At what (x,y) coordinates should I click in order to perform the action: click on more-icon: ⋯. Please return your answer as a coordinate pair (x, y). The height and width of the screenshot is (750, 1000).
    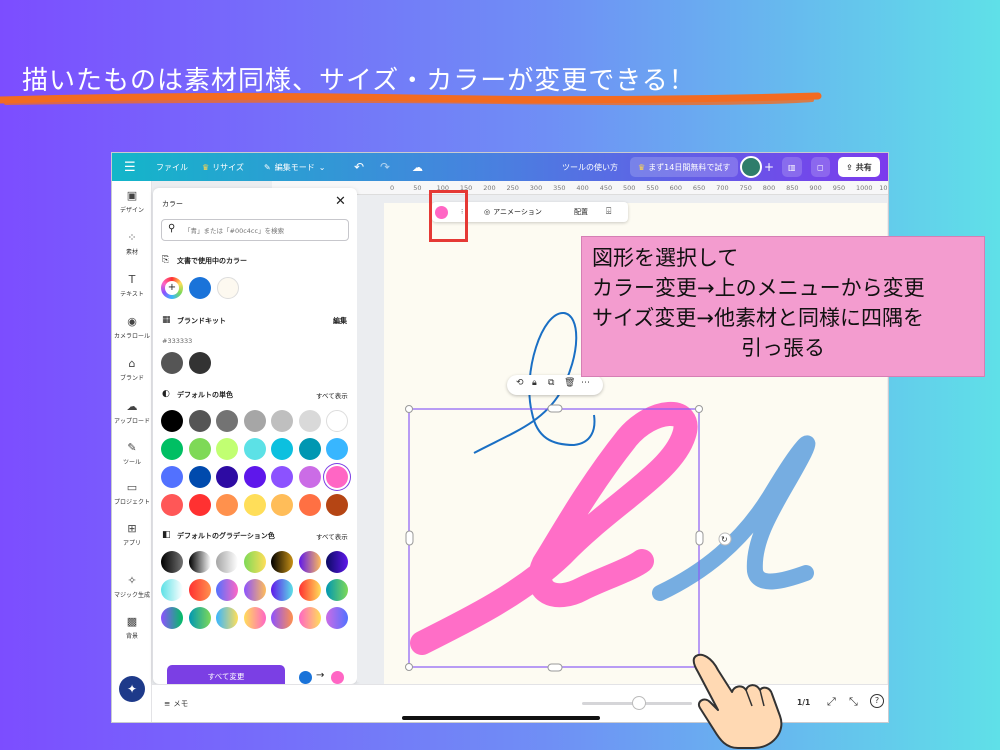
    Looking at the image, I should click on (585, 383).